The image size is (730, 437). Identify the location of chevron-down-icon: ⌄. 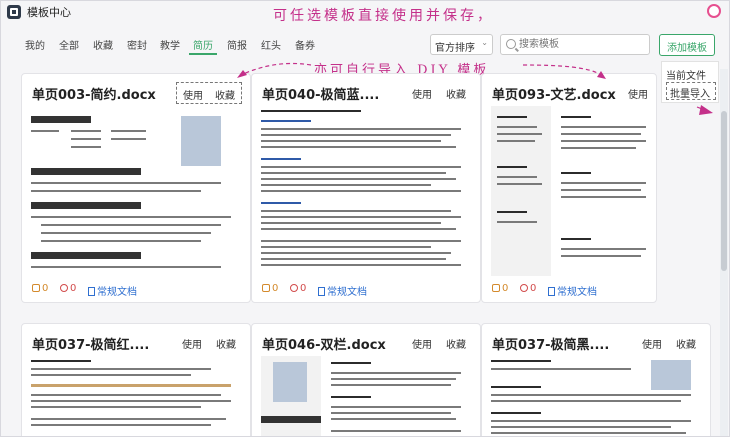
(484, 42).